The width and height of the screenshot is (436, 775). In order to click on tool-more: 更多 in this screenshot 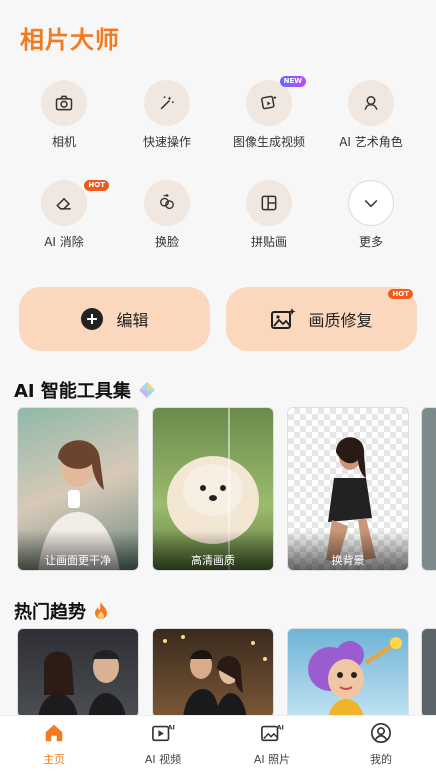, I will do `click(371, 215)`.